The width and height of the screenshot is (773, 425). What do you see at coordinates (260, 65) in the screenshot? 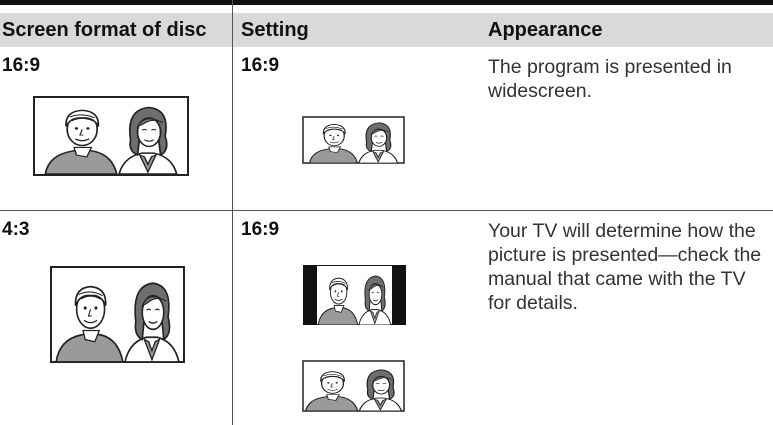
I see `row1-setting: 16:9` at bounding box center [260, 65].